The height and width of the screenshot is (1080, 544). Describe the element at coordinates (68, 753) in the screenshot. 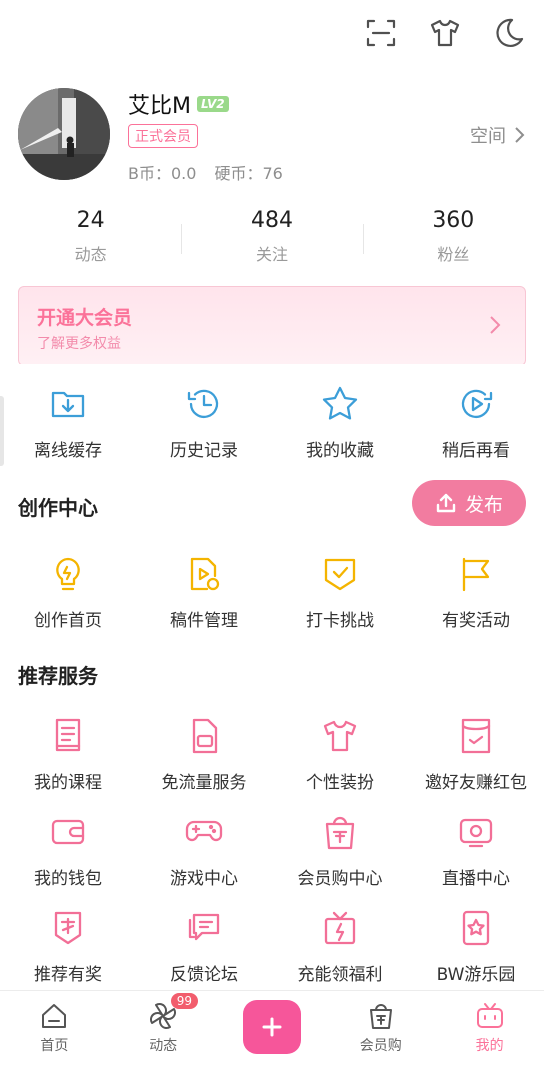

I see `service-courses: 我的课程` at that location.